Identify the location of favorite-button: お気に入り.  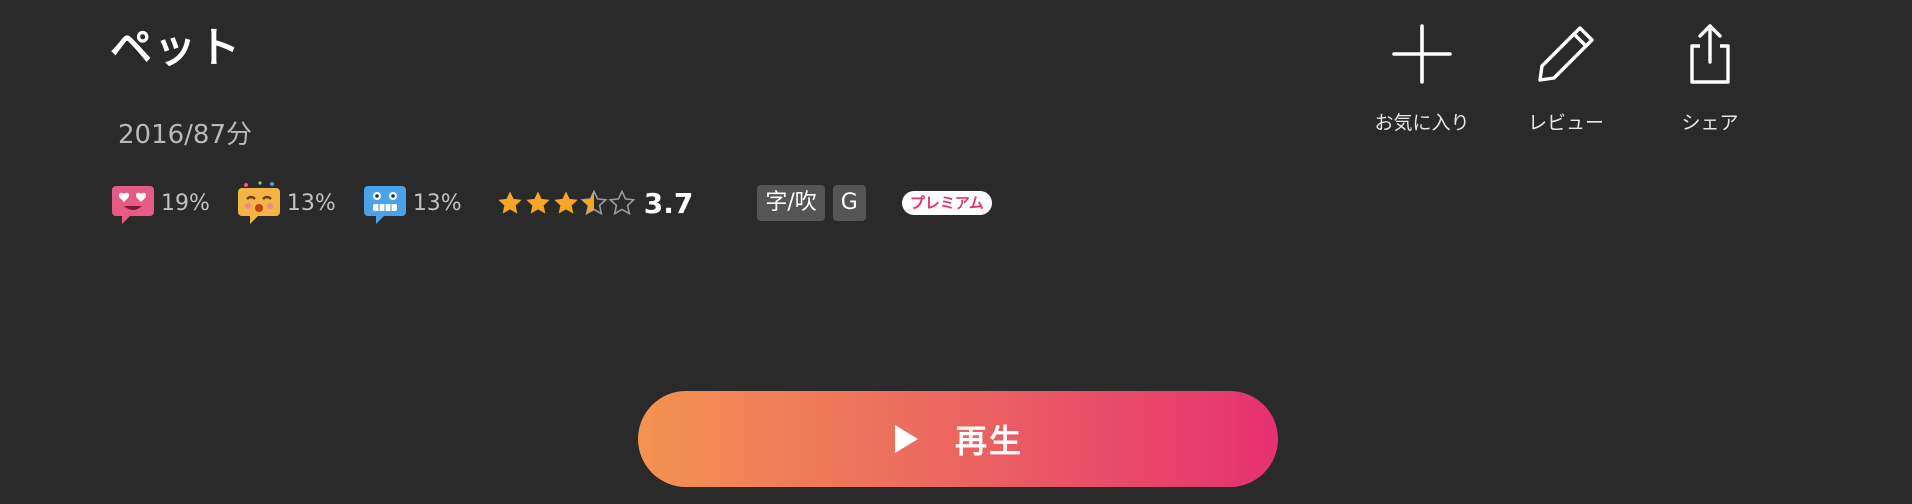
(1422, 78).